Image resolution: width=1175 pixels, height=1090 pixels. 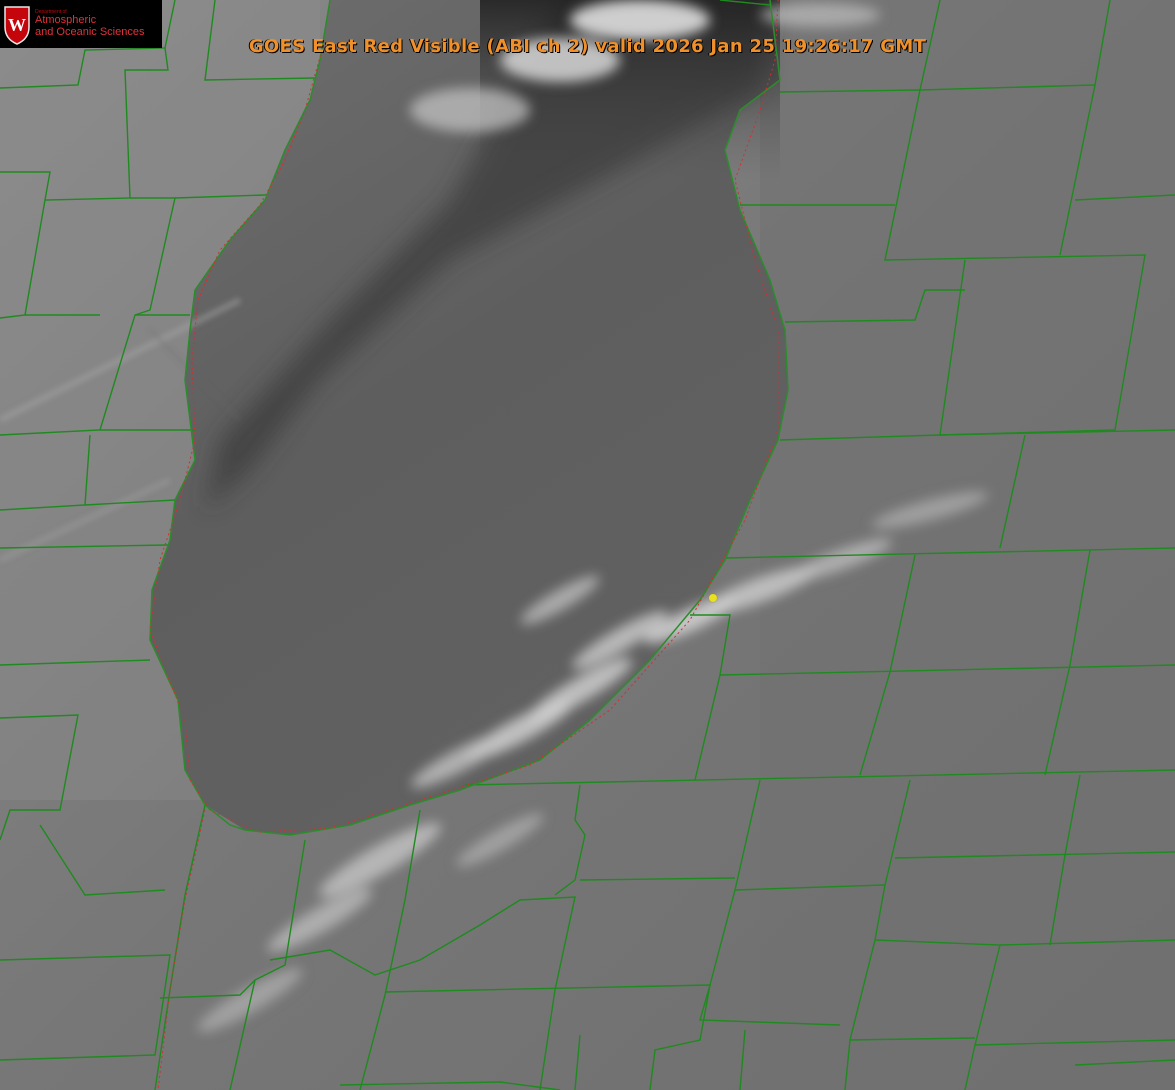 What do you see at coordinates (17, 25) in the screenshot?
I see `crest-letter: W` at bounding box center [17, 25].